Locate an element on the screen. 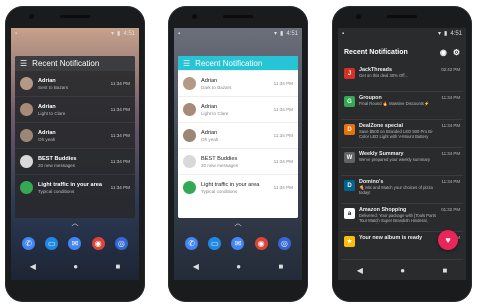 The width and height of the screenshot is (478, 306). notification-row: Adrian Sent to Bazars 11:34 PM is located at coordinates (75, 83).